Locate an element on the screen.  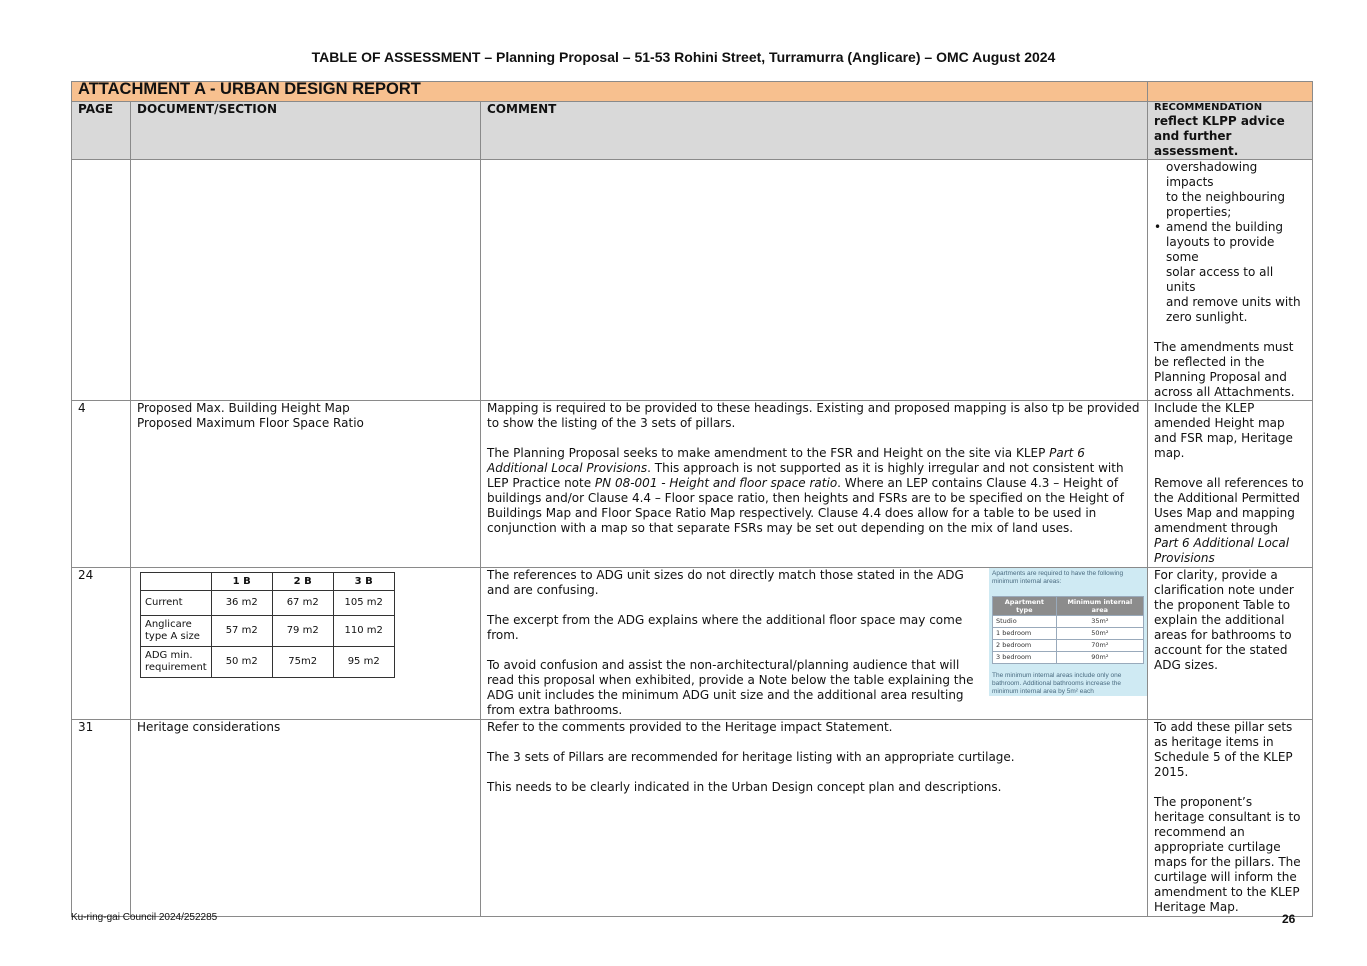
unit-col-header: 1 B is located at coordinates (241, 581).